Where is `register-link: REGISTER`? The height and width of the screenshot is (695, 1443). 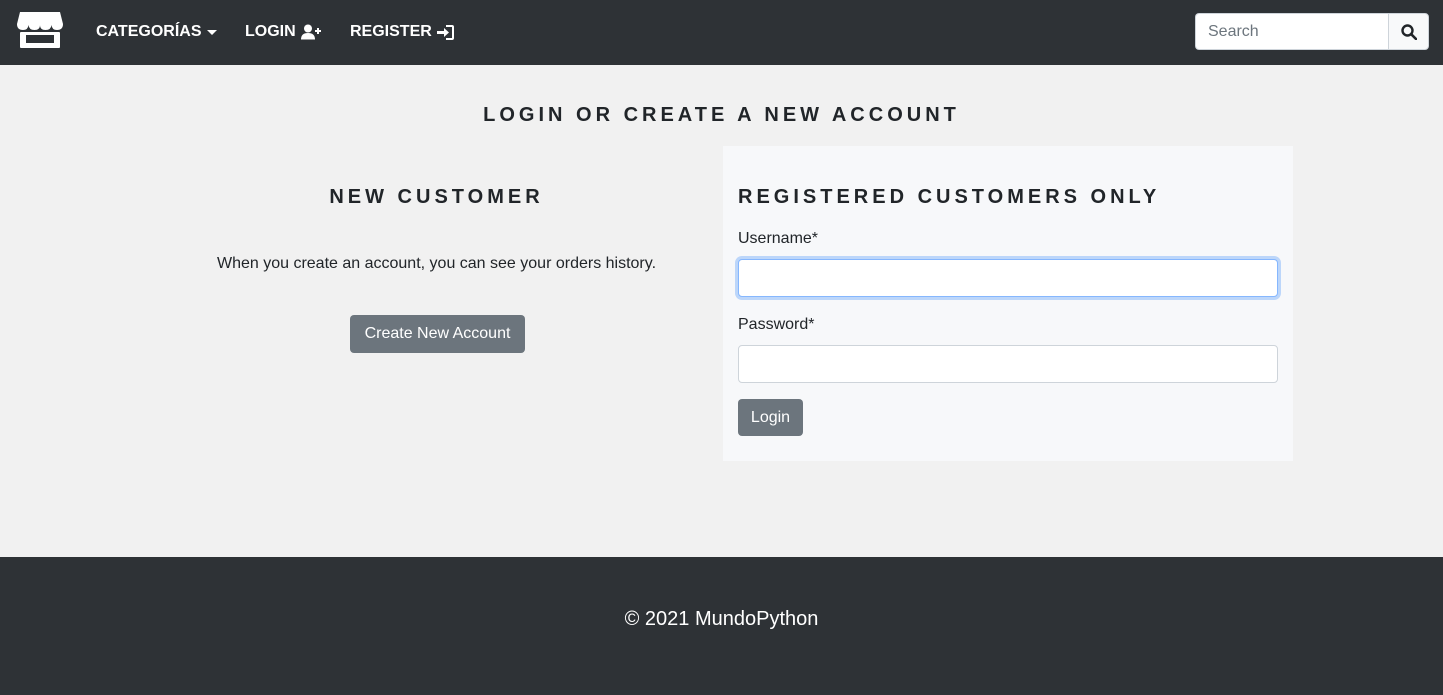 register-link: REGISTER is located at coordinates (402, 32).